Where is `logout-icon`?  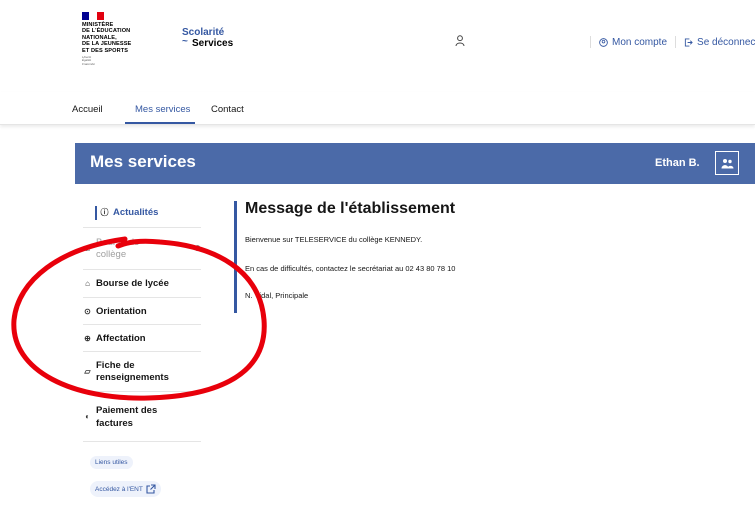
logout-icon is located at coordinates (688, 42).